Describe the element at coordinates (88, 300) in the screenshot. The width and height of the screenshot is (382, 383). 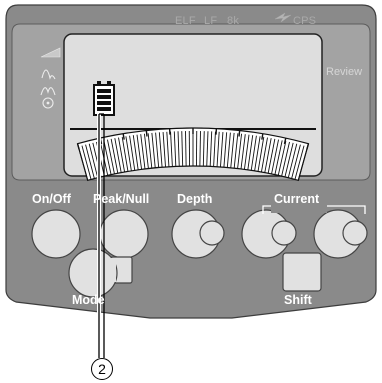
I see `mode-label: Mode` at that location.